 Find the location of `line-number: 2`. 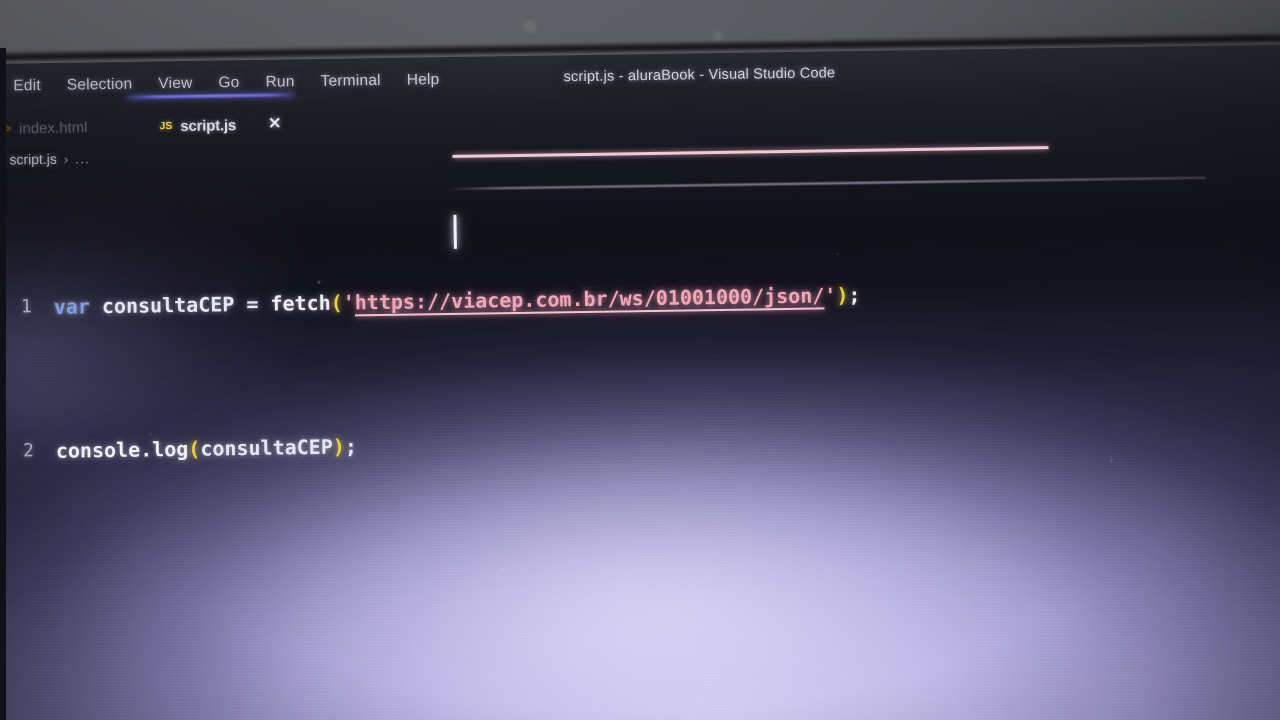

line-number: 2 is located at coordinates (28, 451).